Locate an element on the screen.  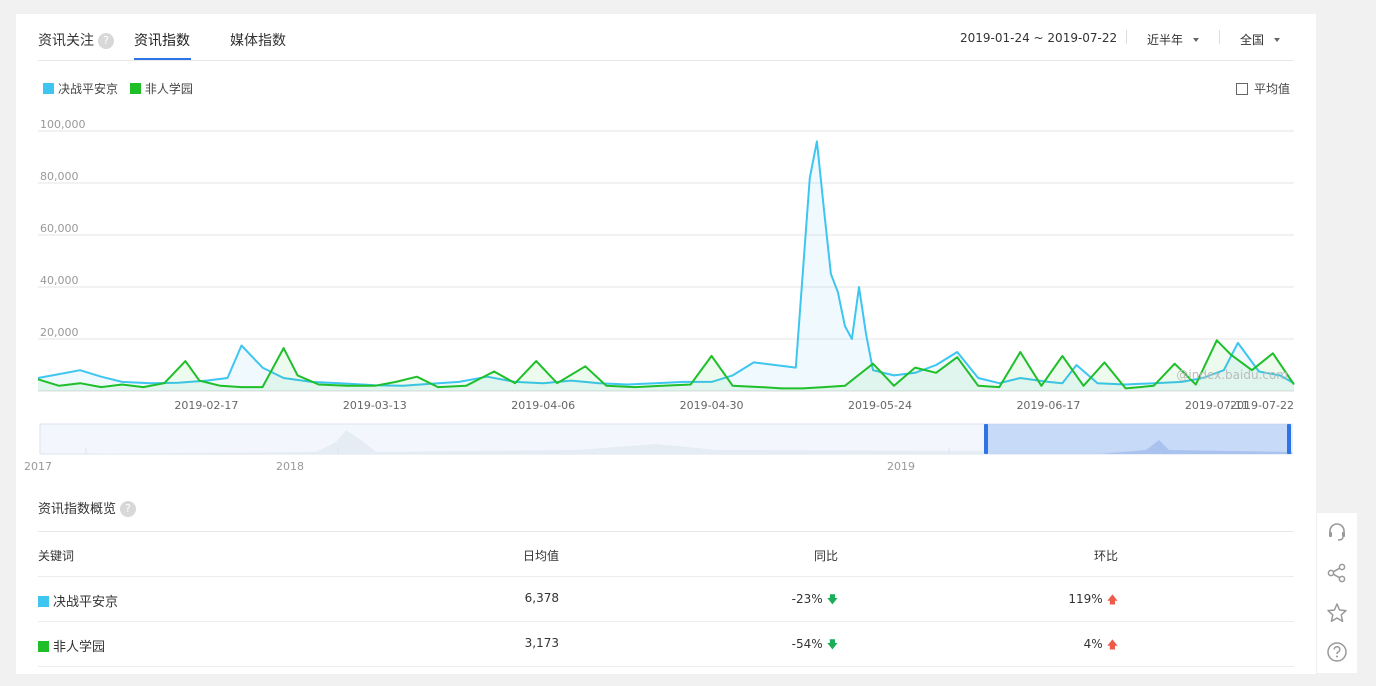
x-tick-label: 2019-04-06 is located at coordinates (543, 405).